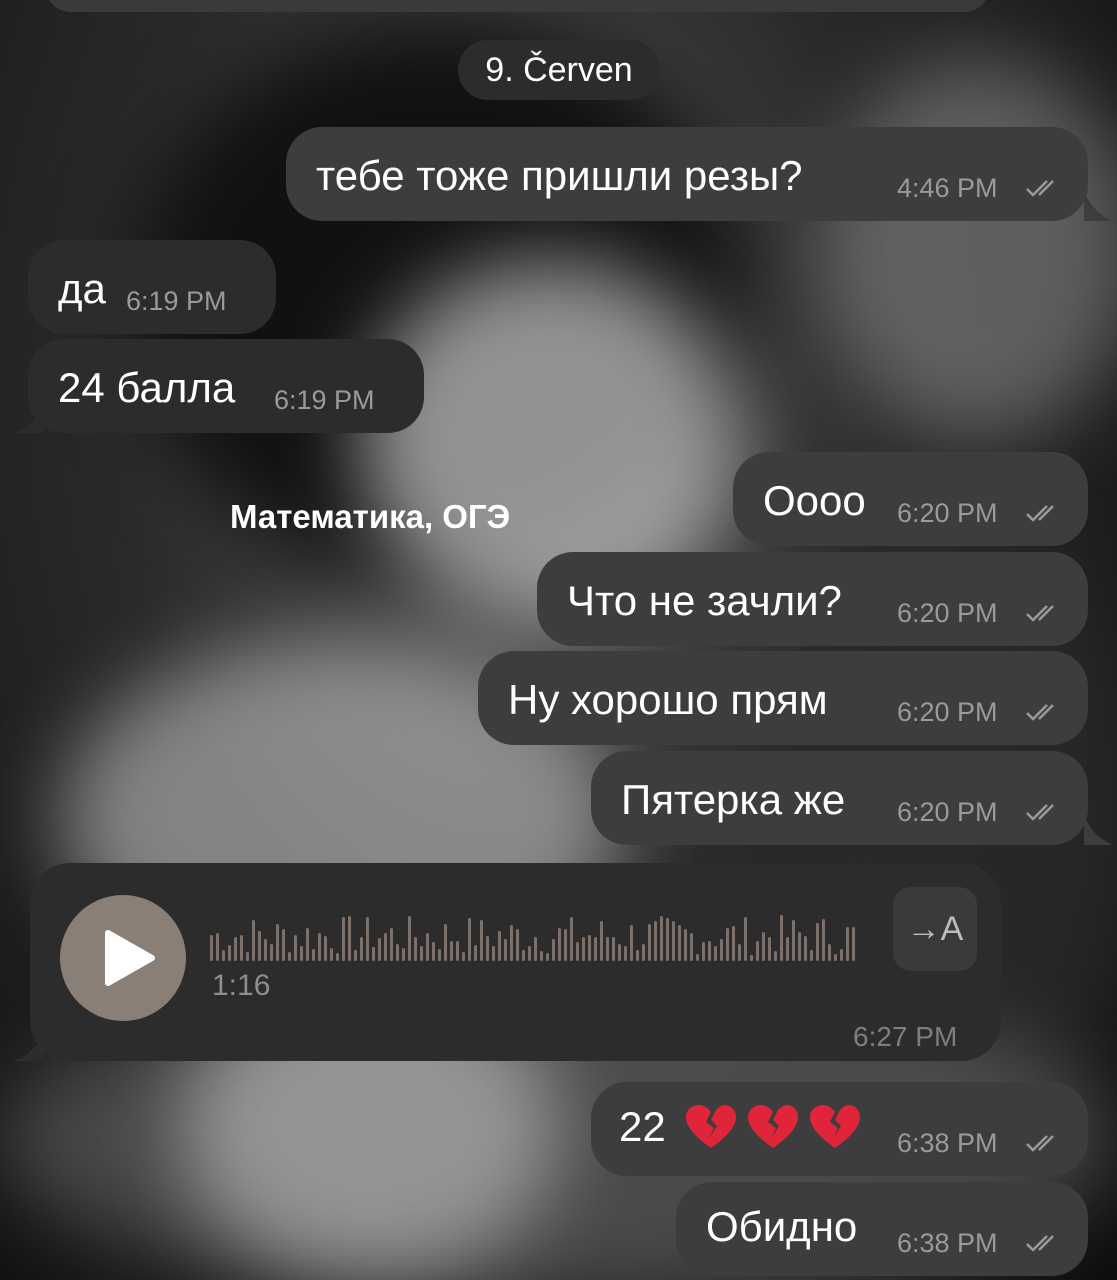 The width and height of the screenshot is (1117, 1280). I want to click on outgoing-message: Пятерка же 6:20 PM, so click(839, 798).